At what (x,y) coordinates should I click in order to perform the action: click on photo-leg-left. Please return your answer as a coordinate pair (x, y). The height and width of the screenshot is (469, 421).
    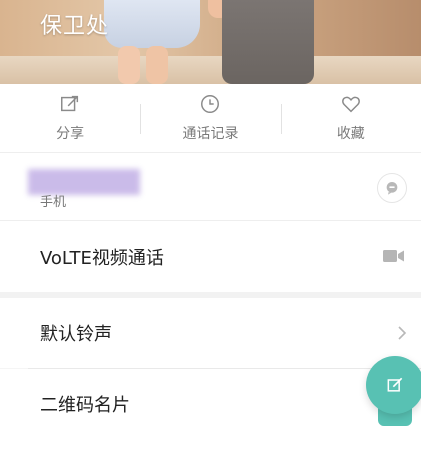
    Looking at the image, I should click on (129, 65).